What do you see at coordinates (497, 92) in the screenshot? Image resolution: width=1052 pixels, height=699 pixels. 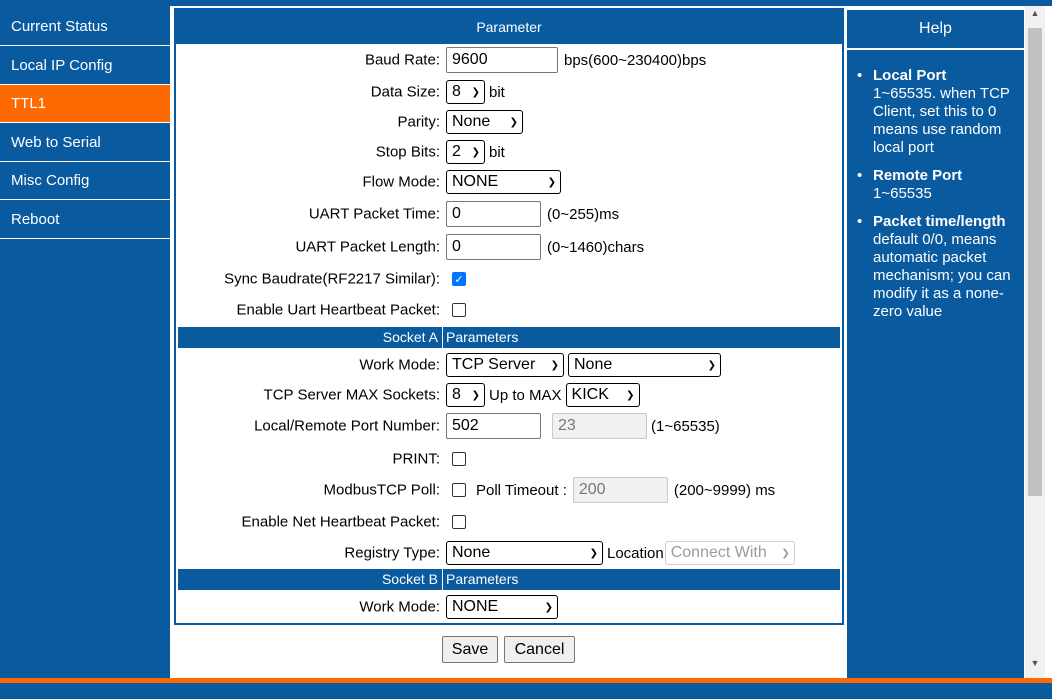 I see `data-size-unit: bit` at bounding box center [497, 92].